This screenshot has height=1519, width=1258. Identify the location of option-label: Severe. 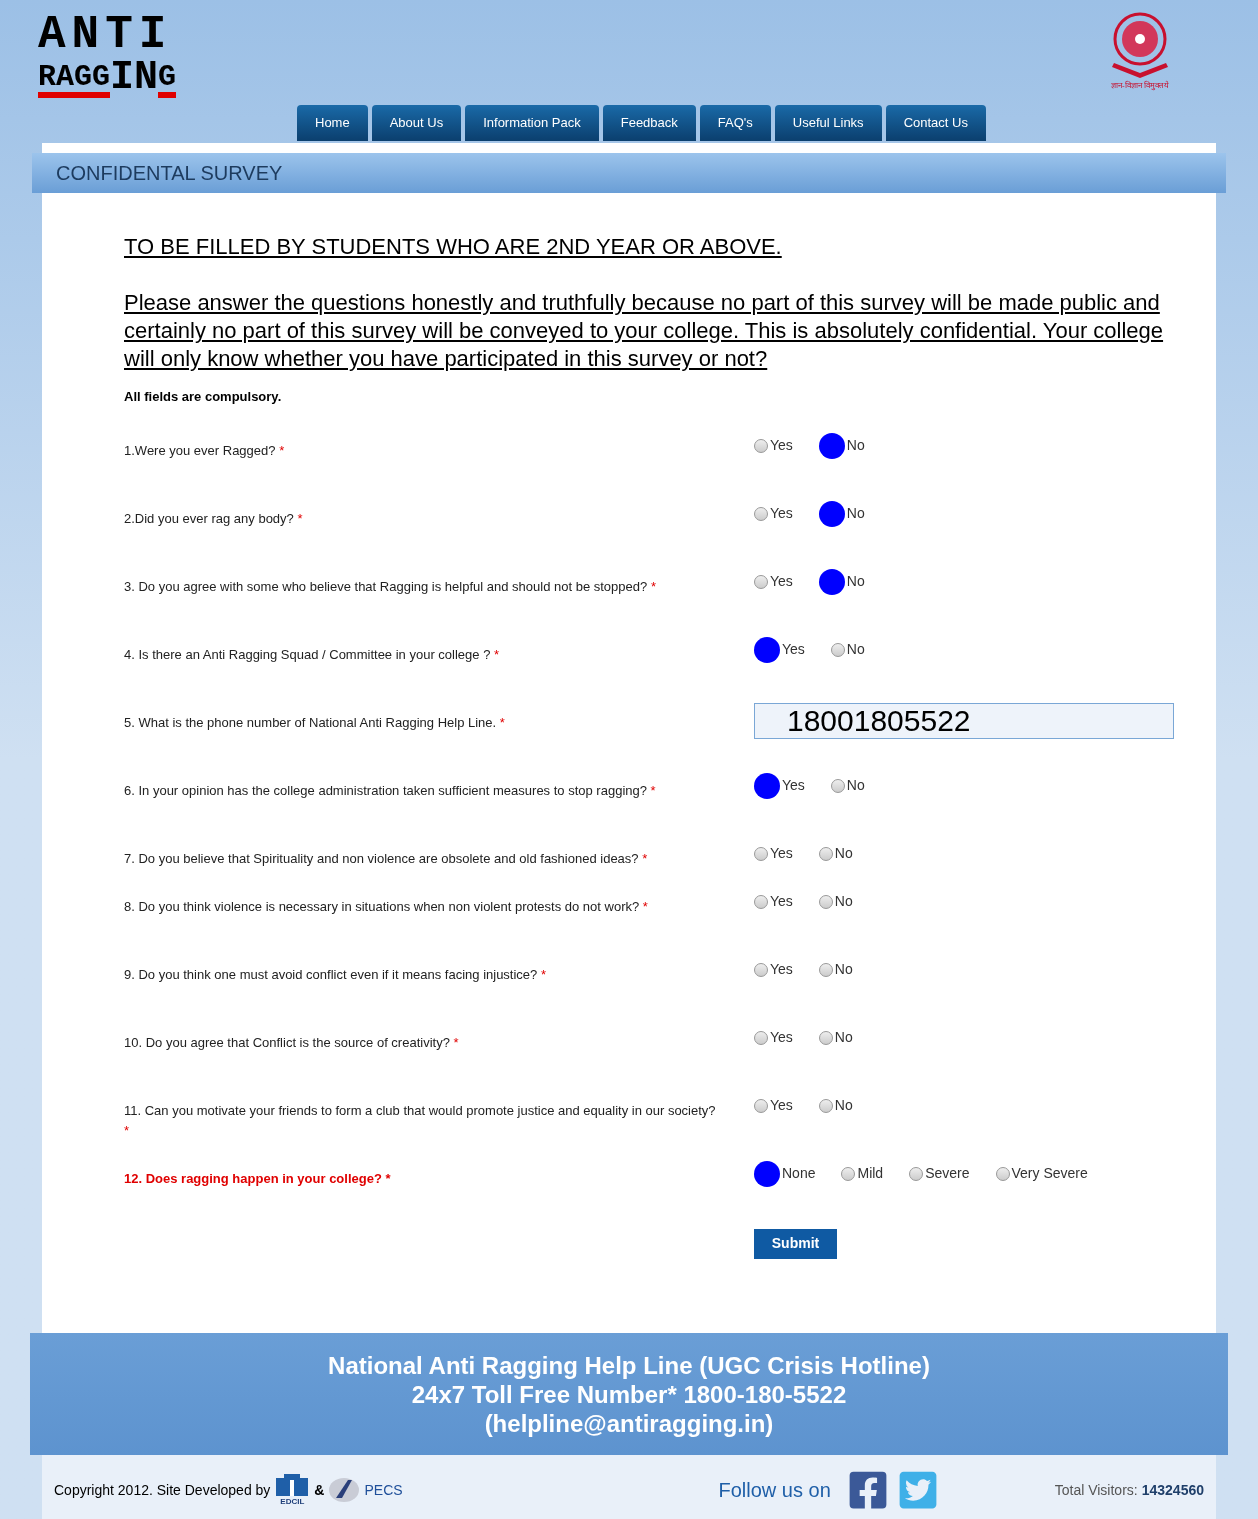
(947, 1173).